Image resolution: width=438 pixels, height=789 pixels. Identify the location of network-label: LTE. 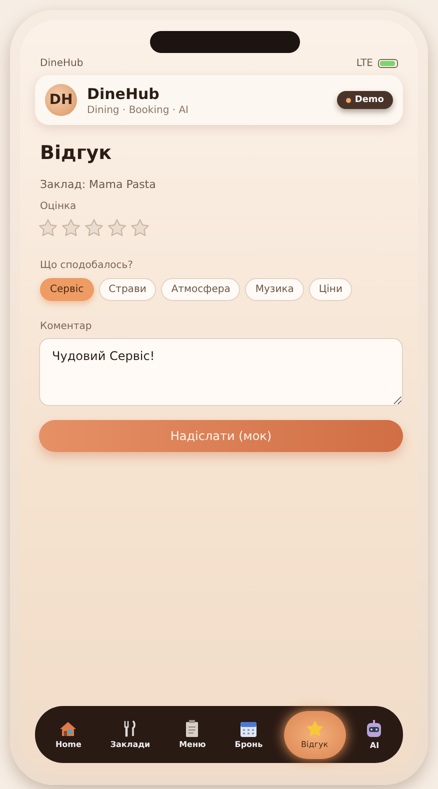
(364, 63).